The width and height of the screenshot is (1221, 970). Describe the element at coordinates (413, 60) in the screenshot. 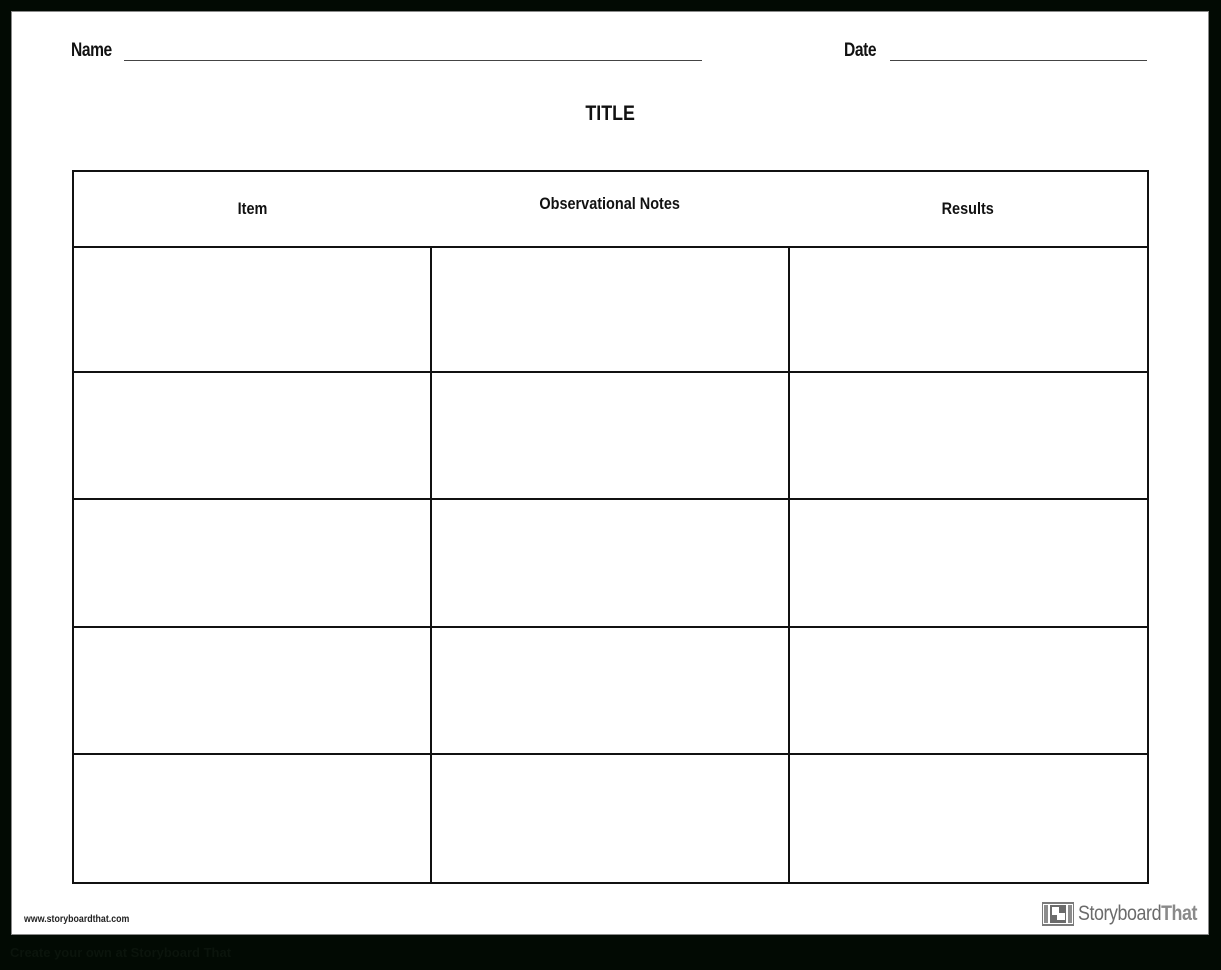

I see `name-field` at that location.